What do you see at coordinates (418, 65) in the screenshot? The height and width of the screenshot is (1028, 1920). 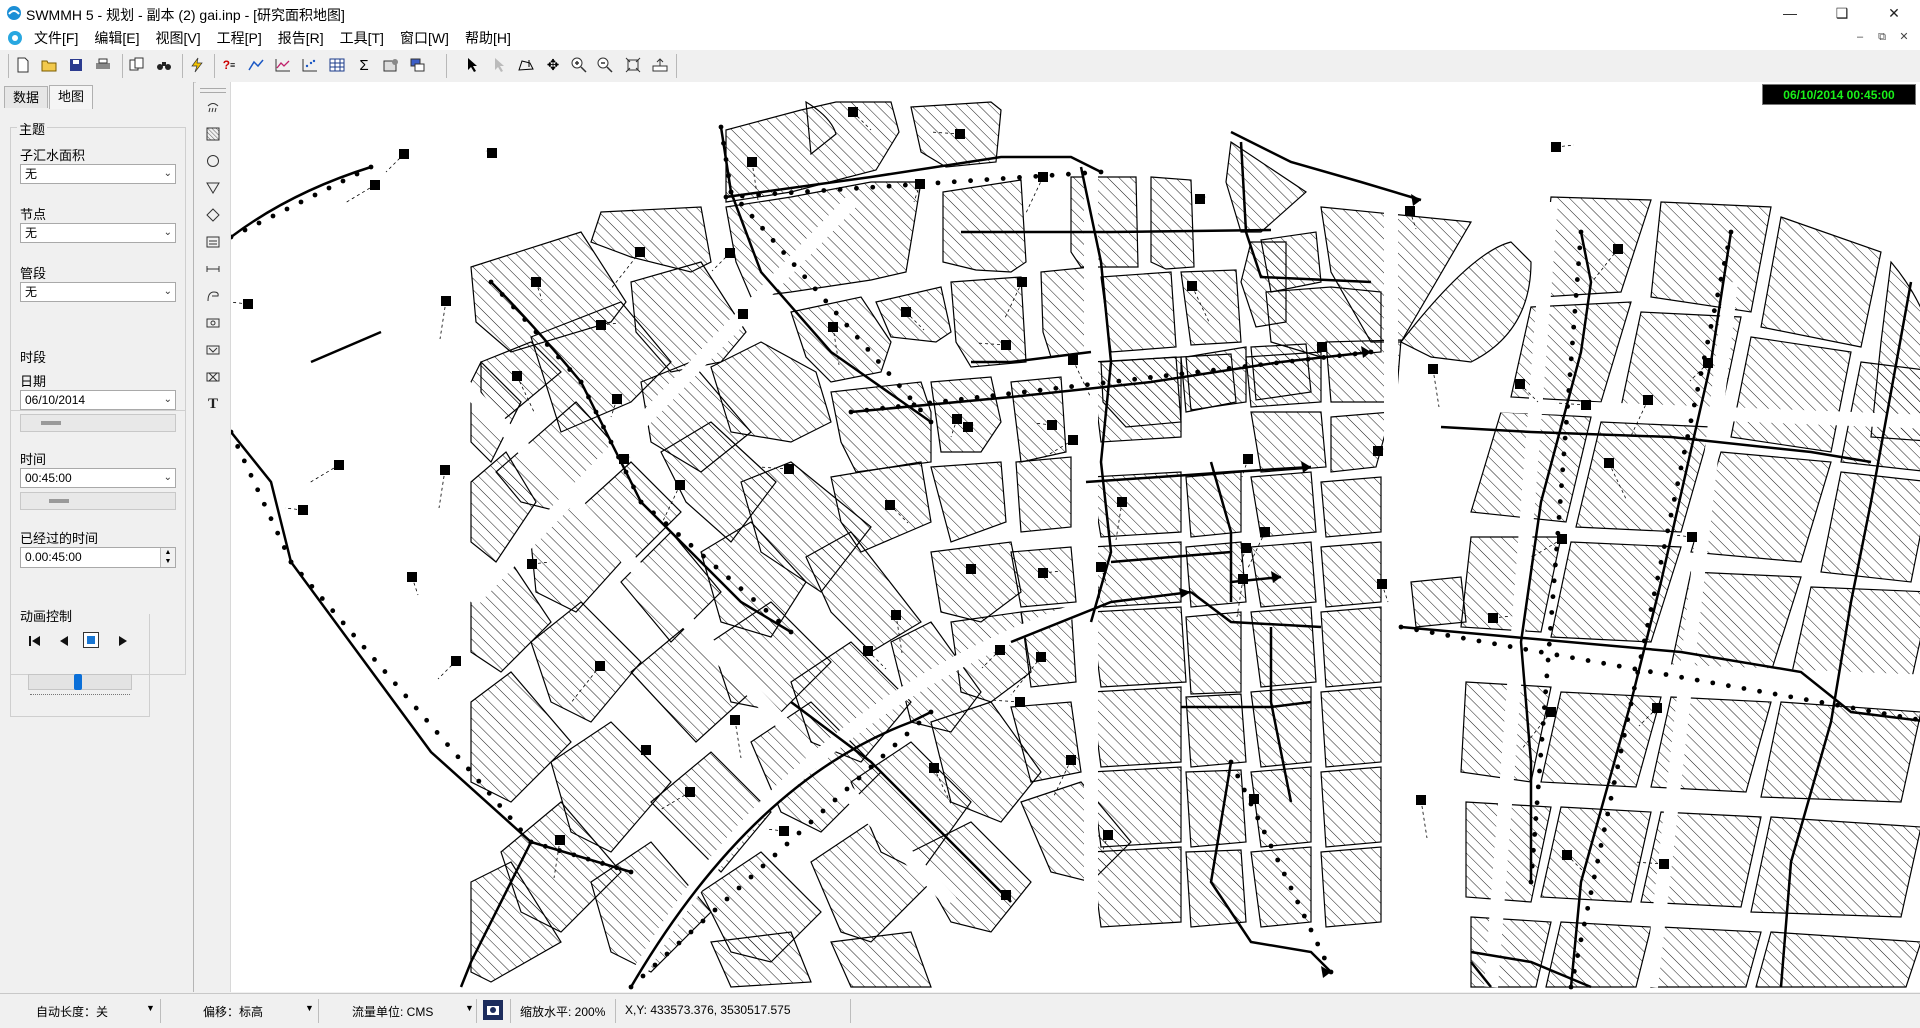 I see `cascade-windows-icon` at bounding box center [418, 65].